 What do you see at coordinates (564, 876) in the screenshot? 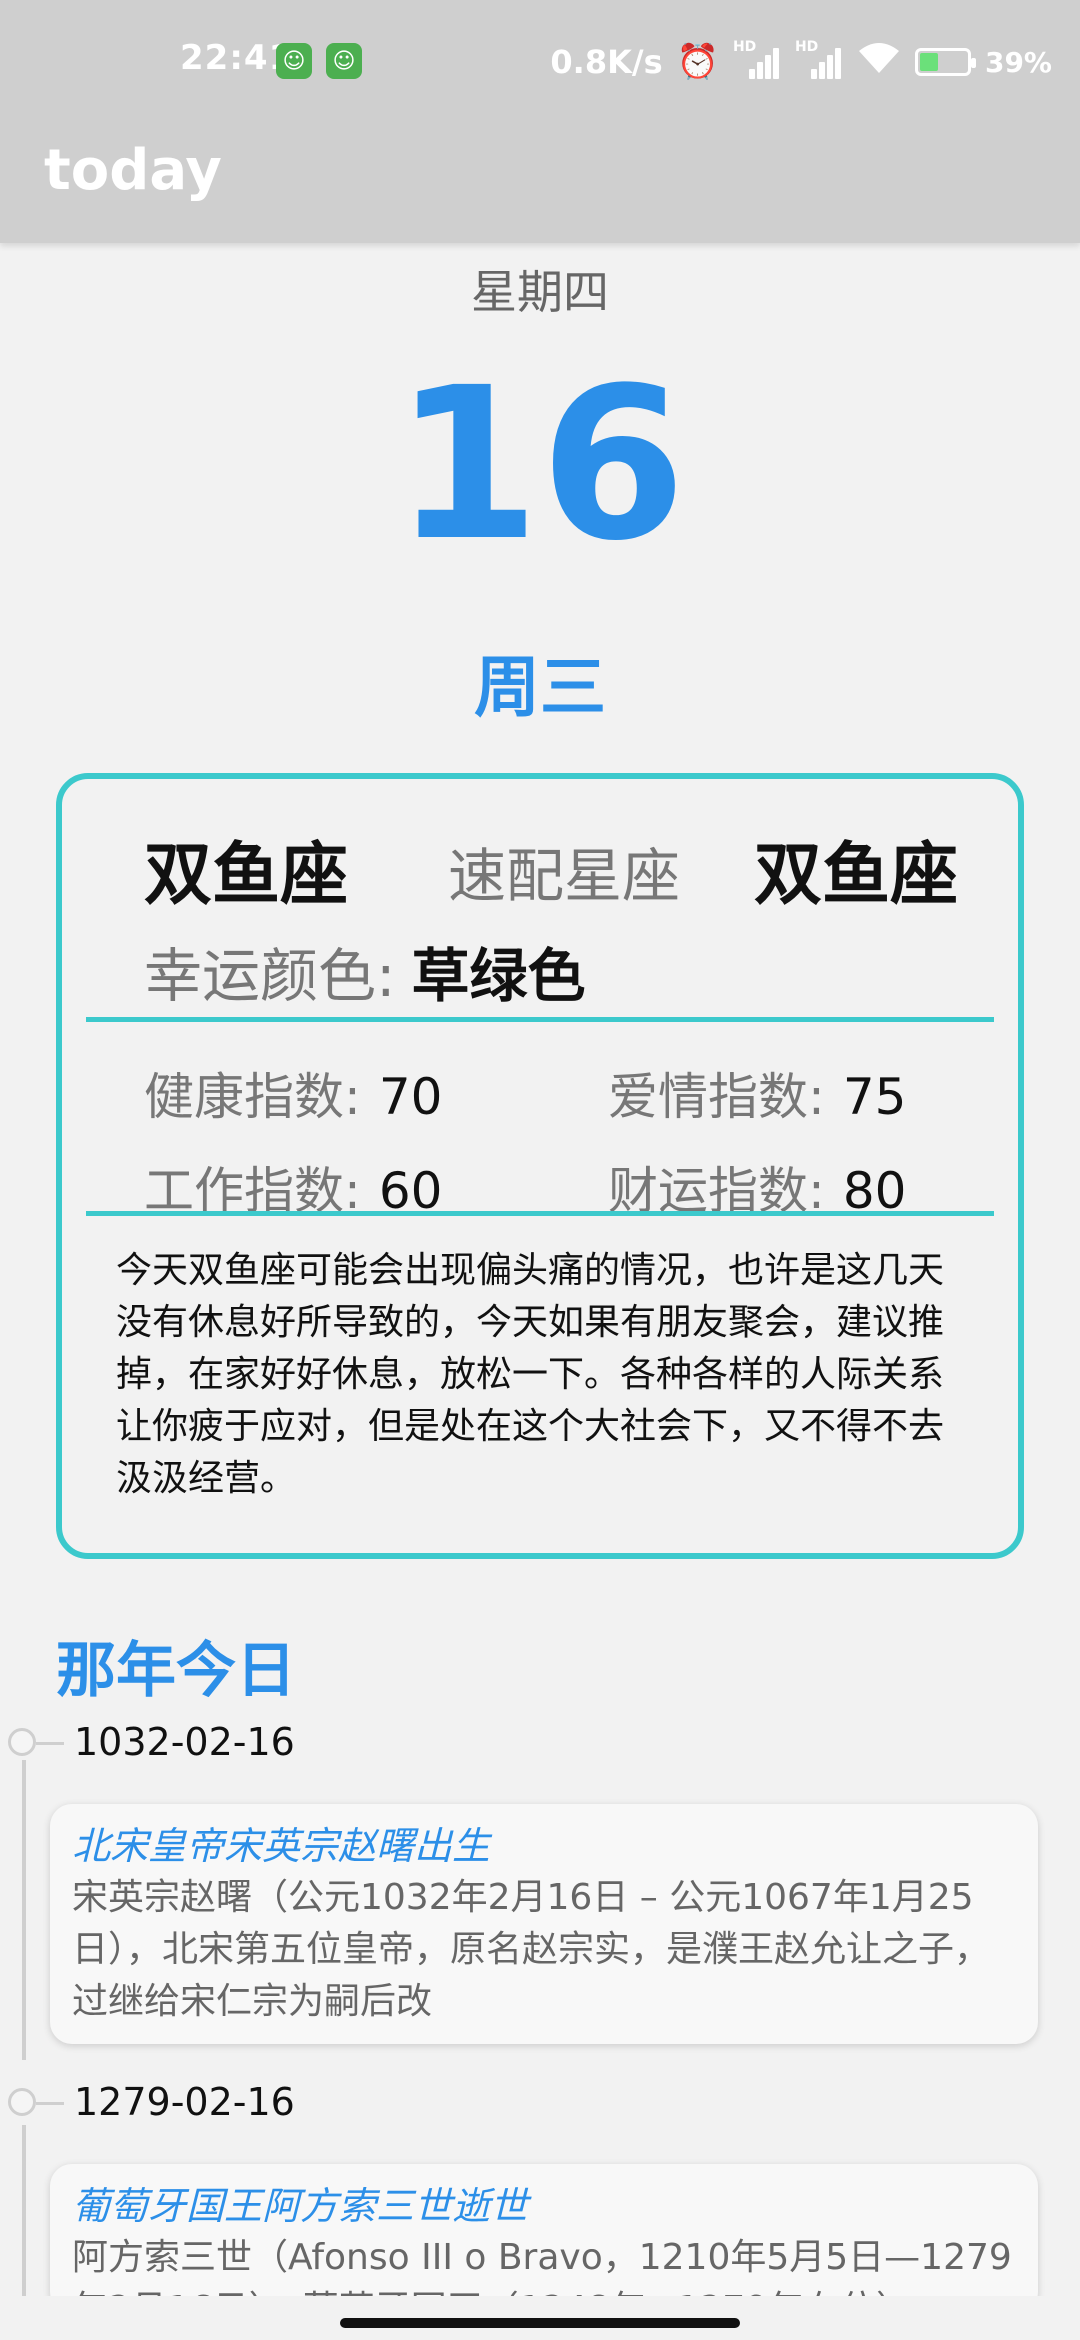
I see `match-label: 速配星座` at bounding box center [564, 876].